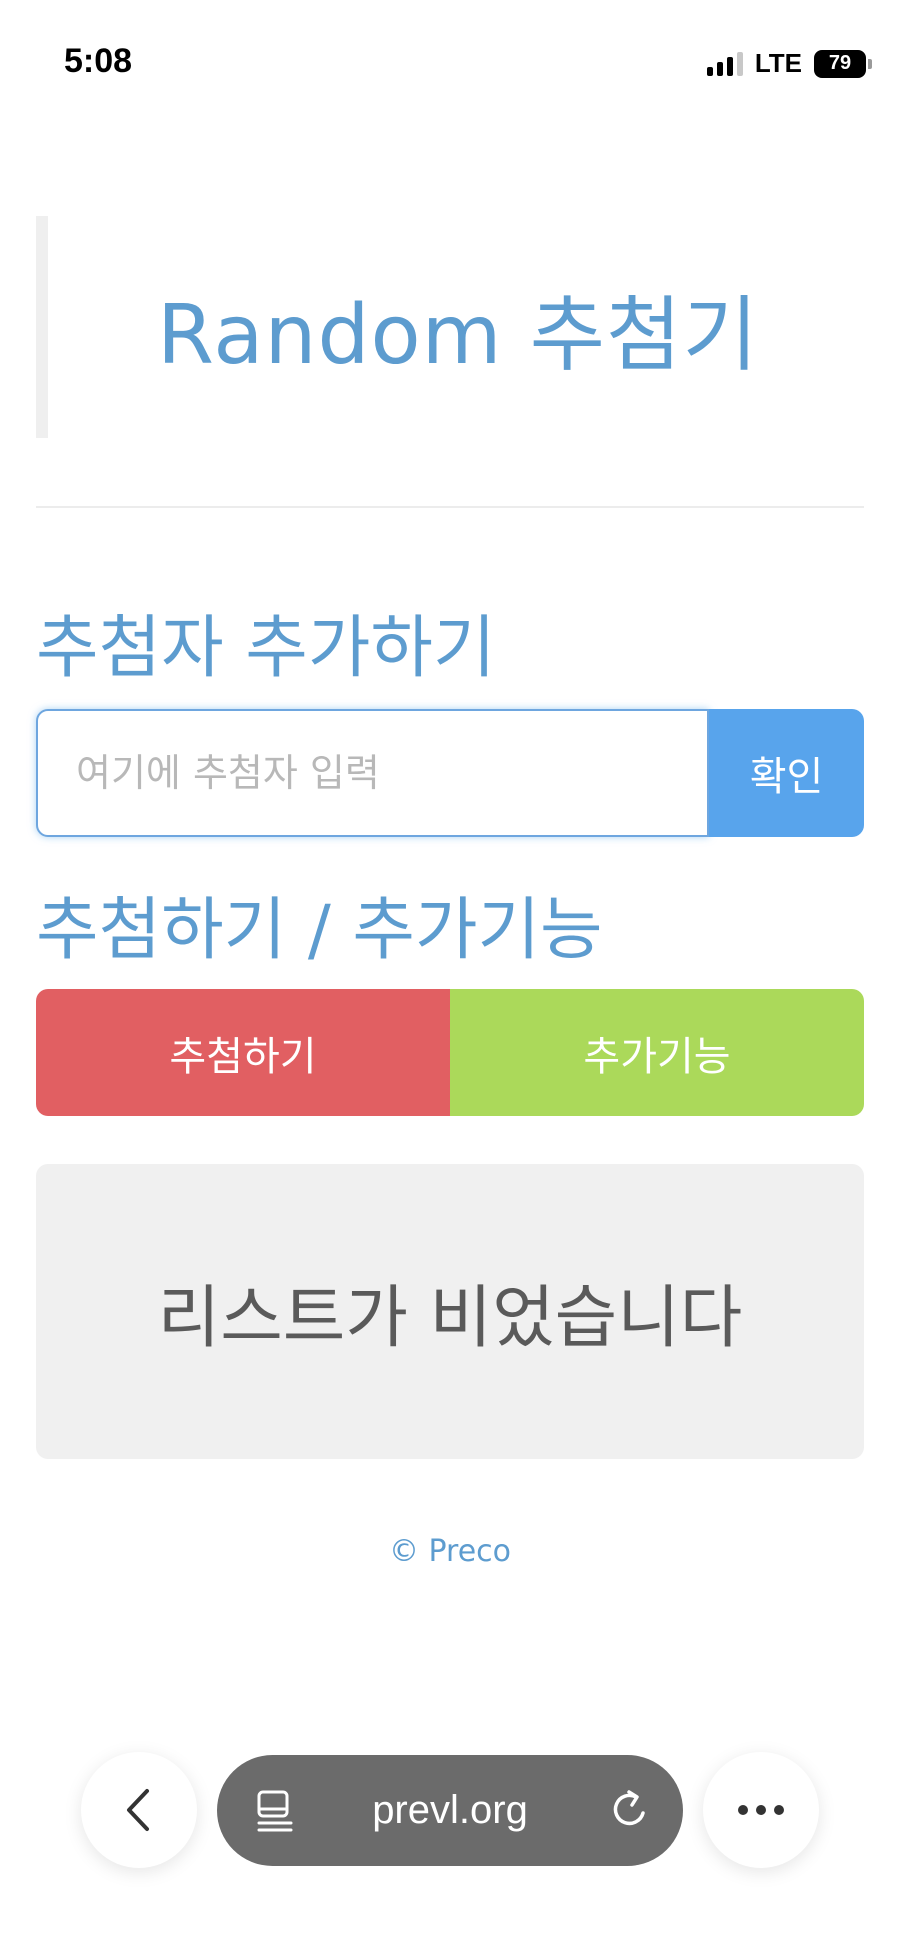  Describe the element at coordinates (786, 773) in the screenshot. I see `confirm-button: 확인` at that location.